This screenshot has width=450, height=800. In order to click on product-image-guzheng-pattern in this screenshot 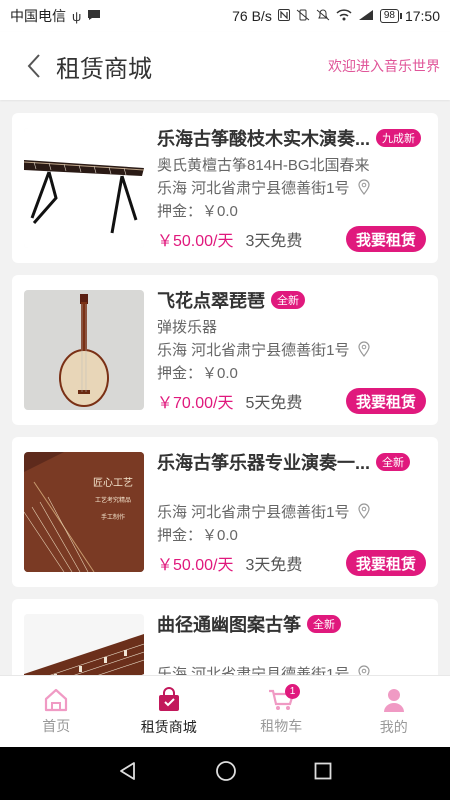, I will do `click(84, 644)`.